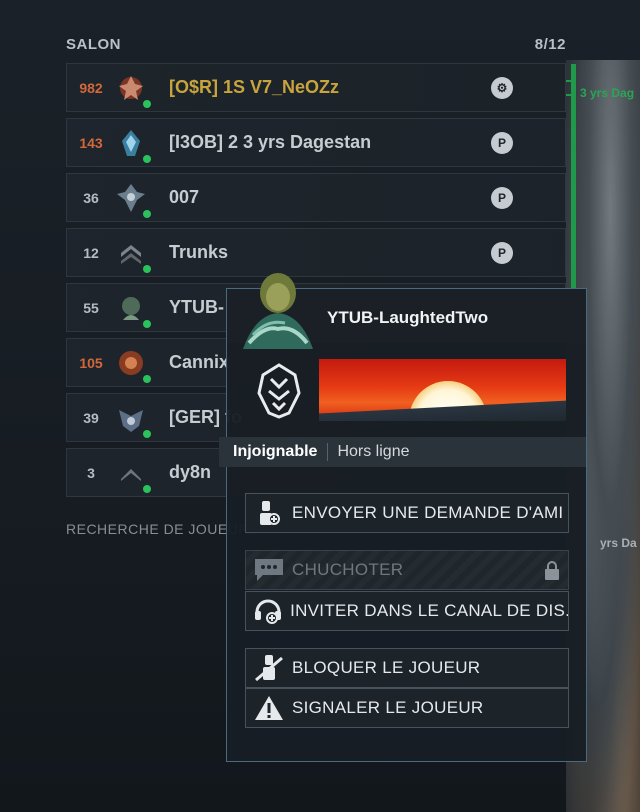 Image resolution: width=640 pixels, height=812 pixels. Describe the element at coordinates (91, 417) in the screenshot. I see `player-rank: 39` at that location.